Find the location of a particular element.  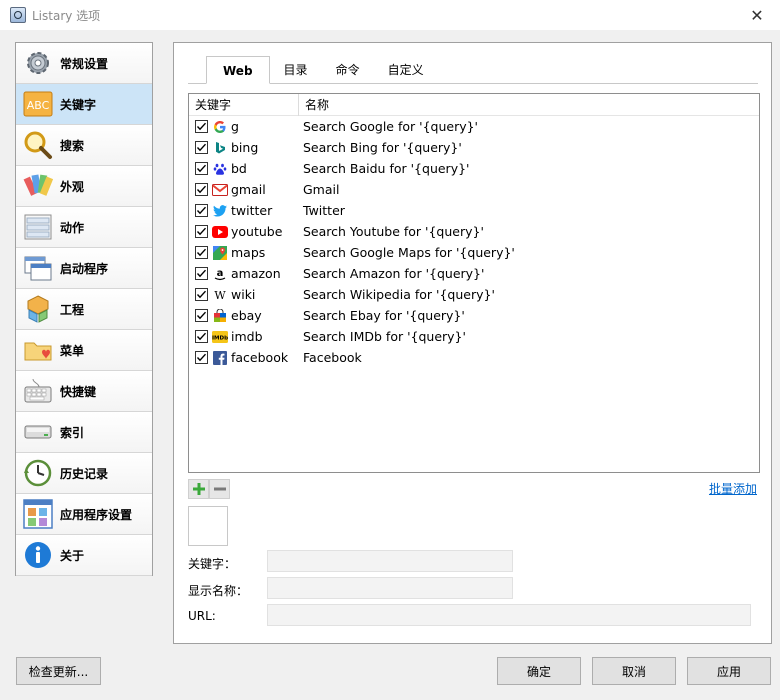

sidebar-item-about: 关于 is located at coordinates (84, 555).